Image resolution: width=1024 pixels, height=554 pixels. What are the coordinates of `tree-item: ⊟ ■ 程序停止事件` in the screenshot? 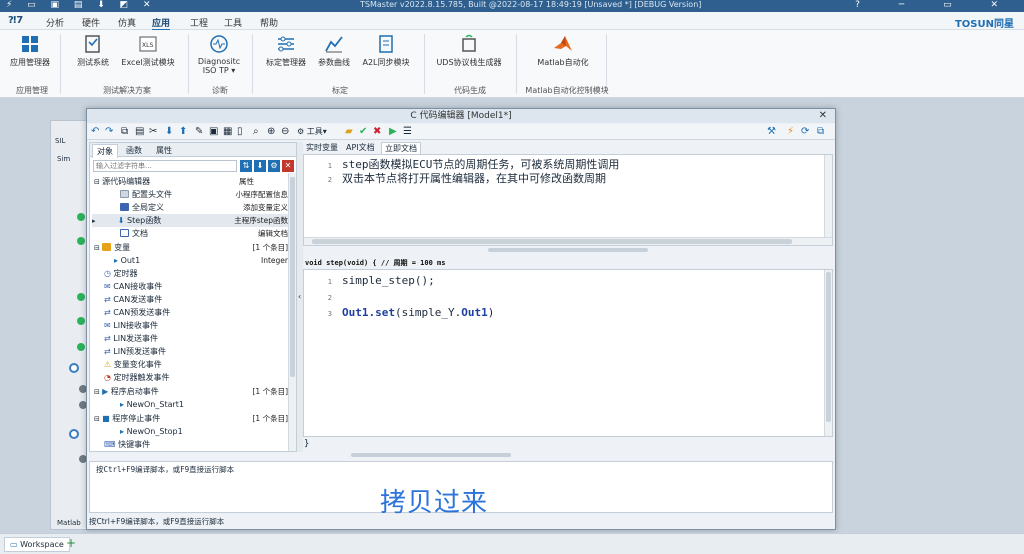 It's located at (127, 418).